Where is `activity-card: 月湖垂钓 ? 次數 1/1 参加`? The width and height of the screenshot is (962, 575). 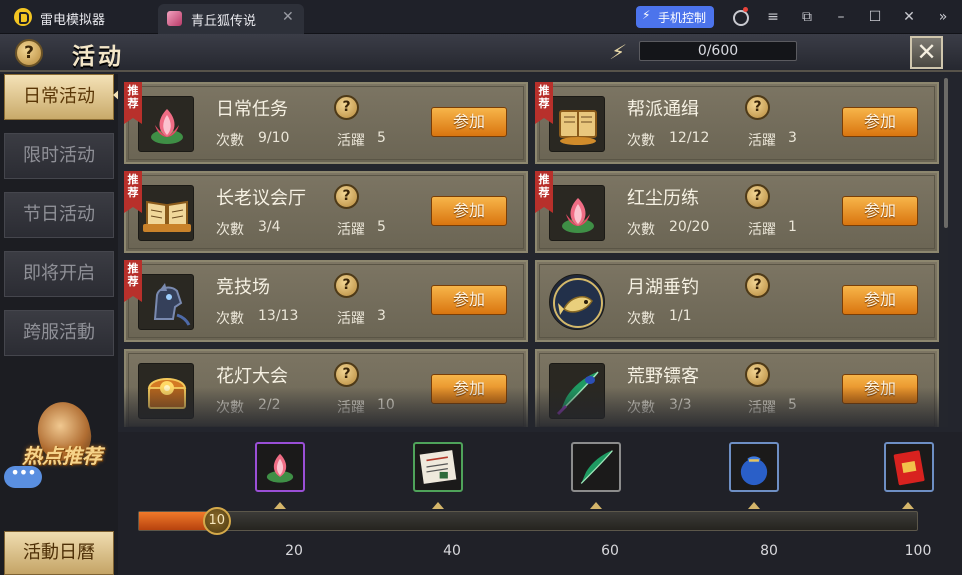 activity-card: 月湖垂钓 ? 次數 1/1 参加 is located at coordinates (737, 301).